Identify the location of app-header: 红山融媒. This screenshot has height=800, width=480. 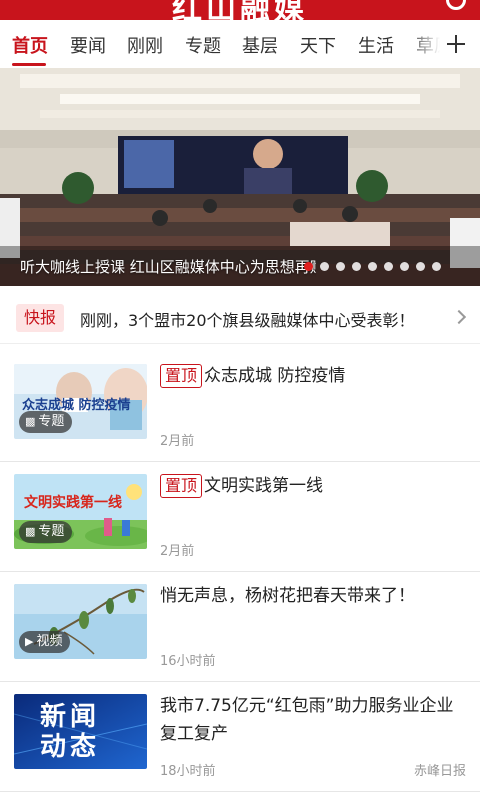
(240, 10).